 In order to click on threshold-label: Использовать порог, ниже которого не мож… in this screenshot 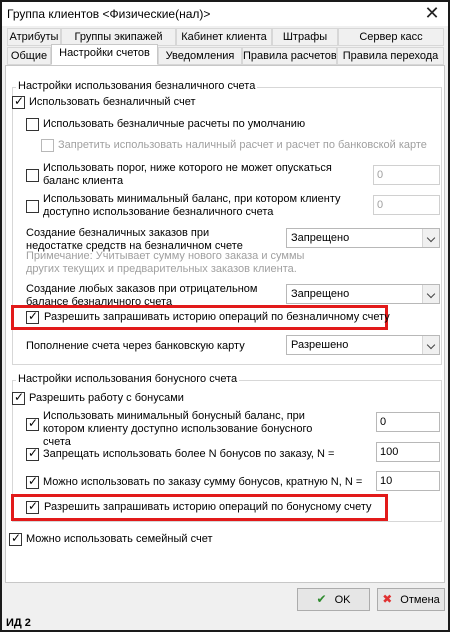, I will do `click(187, 174)`.